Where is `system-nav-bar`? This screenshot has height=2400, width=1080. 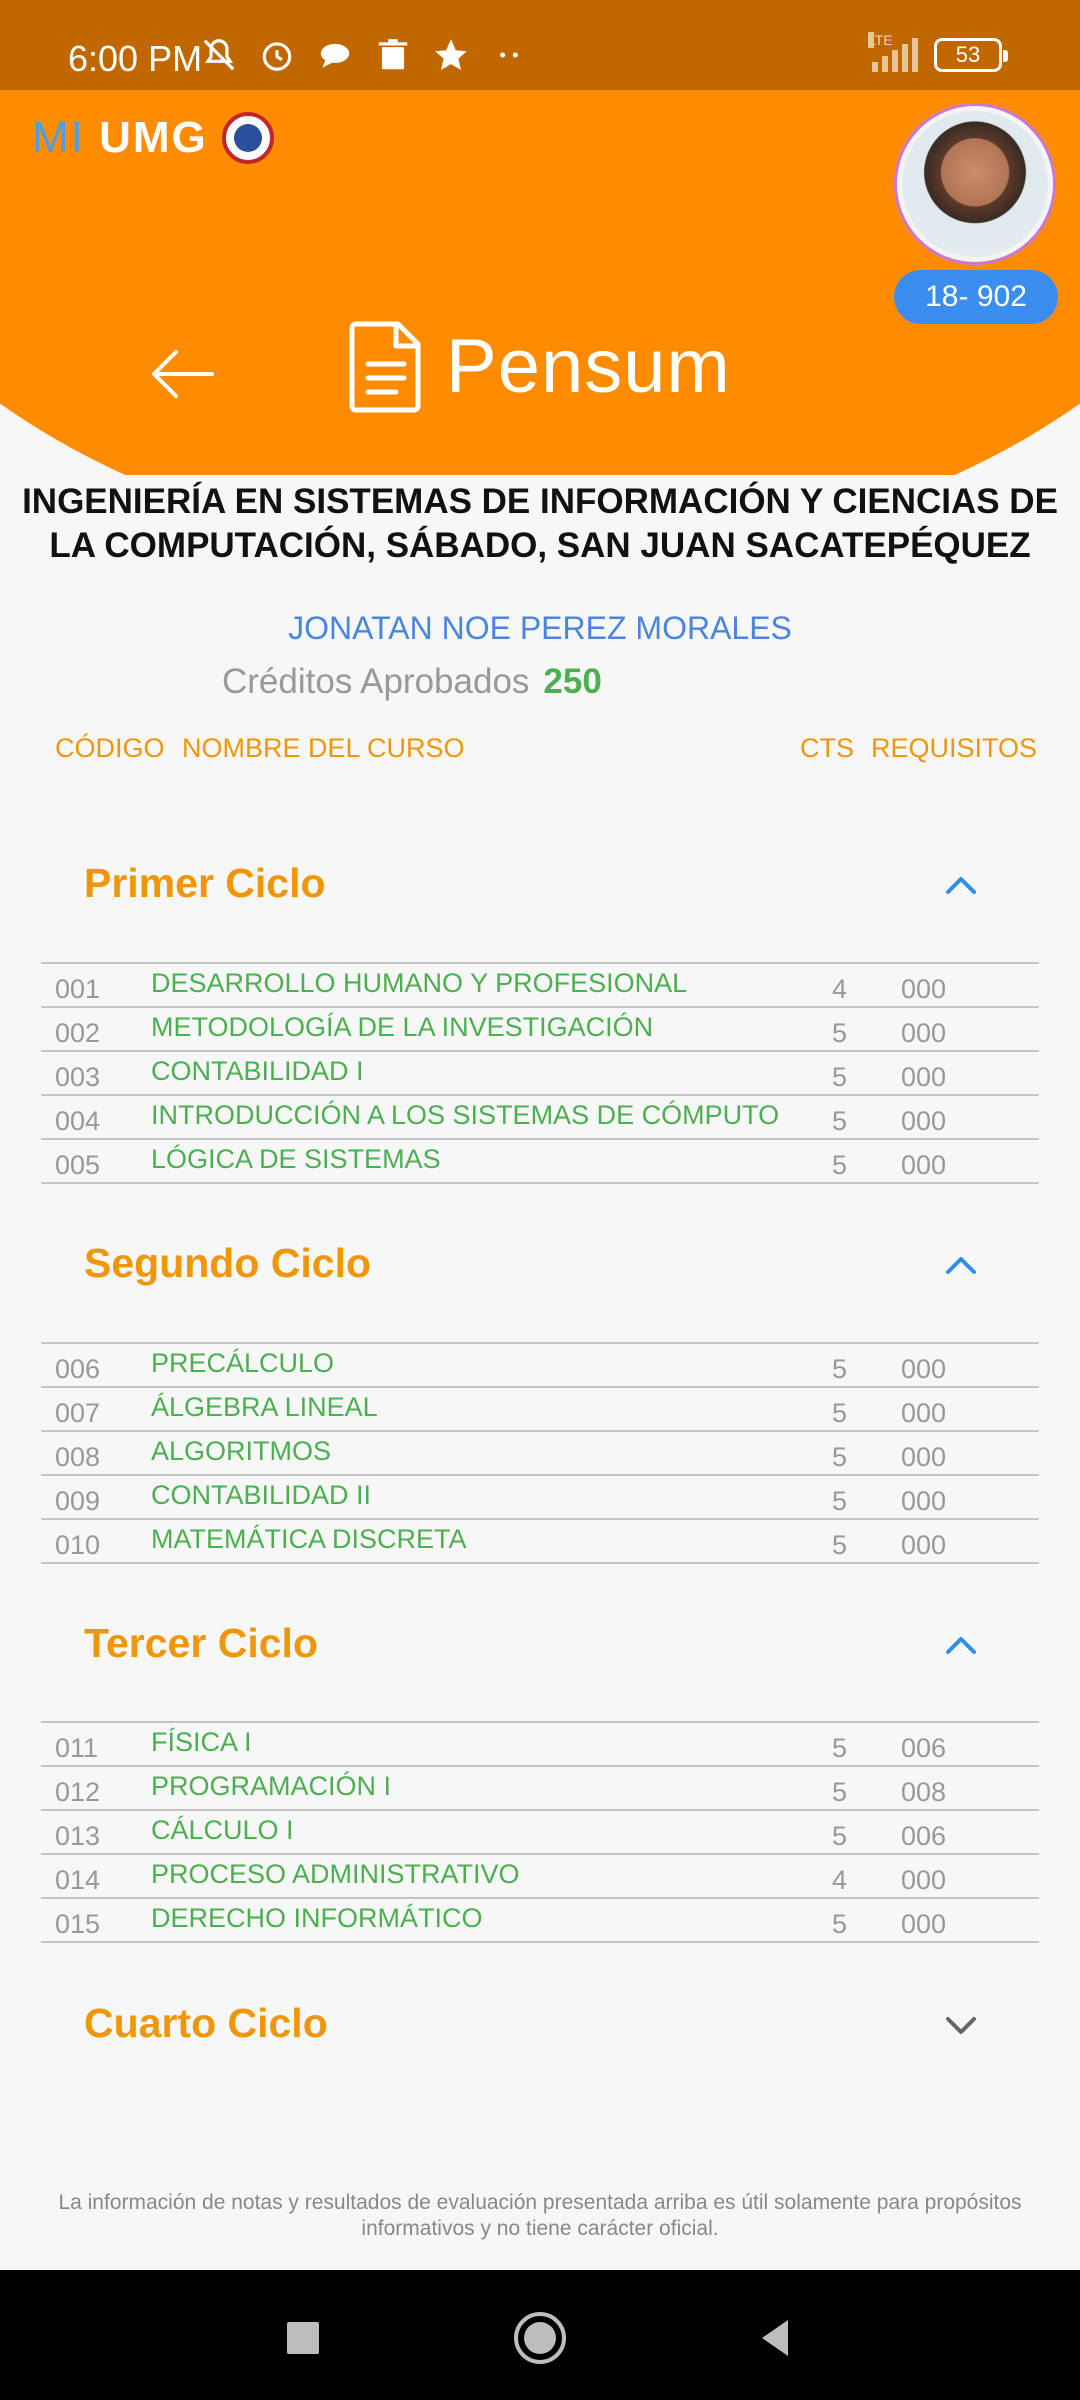
system-nav-bar is located at coordinates (540, 2335).